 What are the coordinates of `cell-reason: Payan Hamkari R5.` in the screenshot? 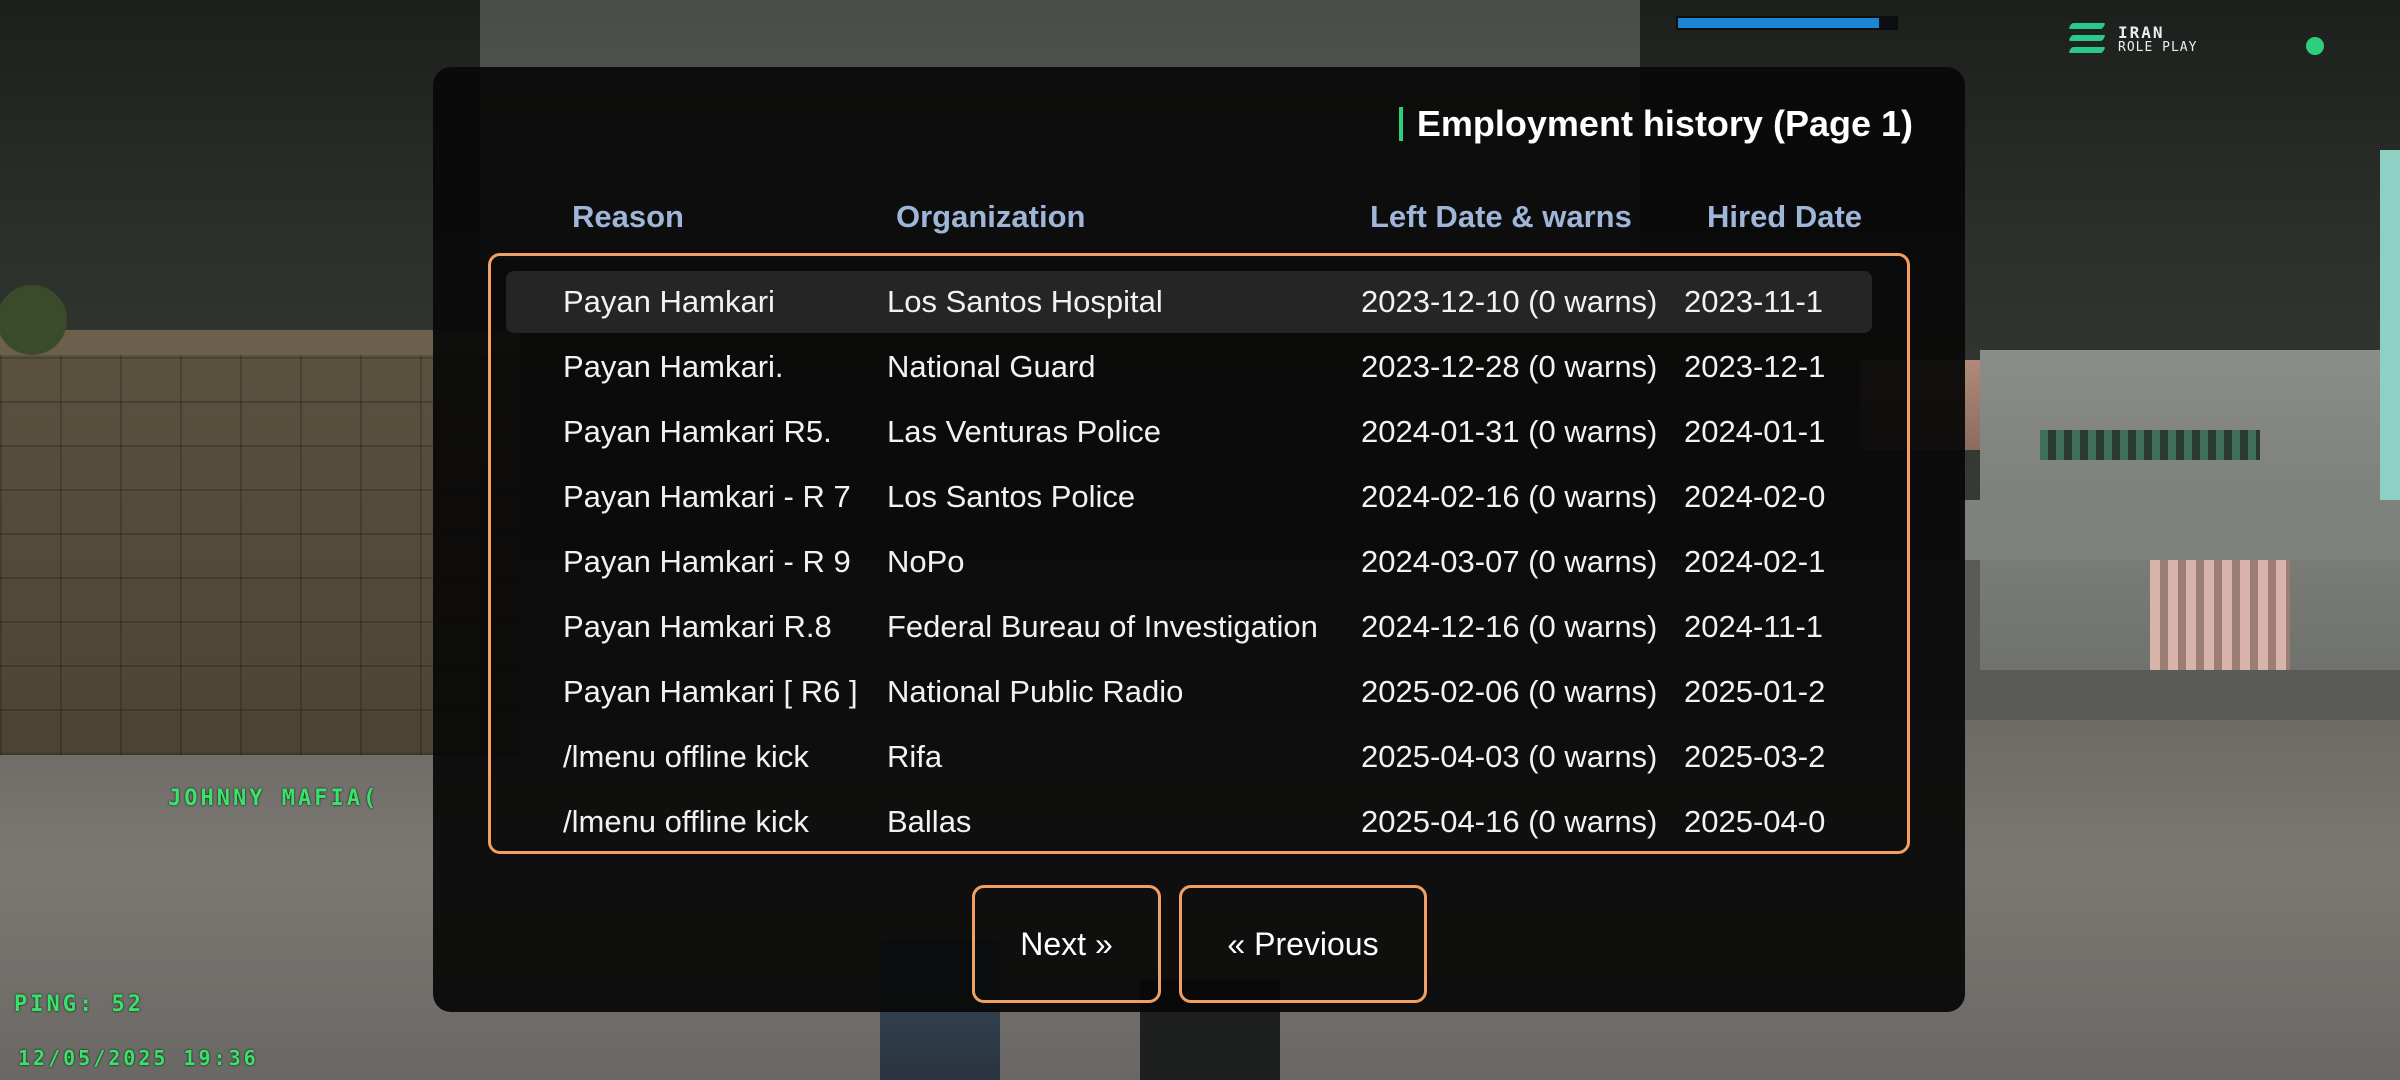 It's located at (697, 431).